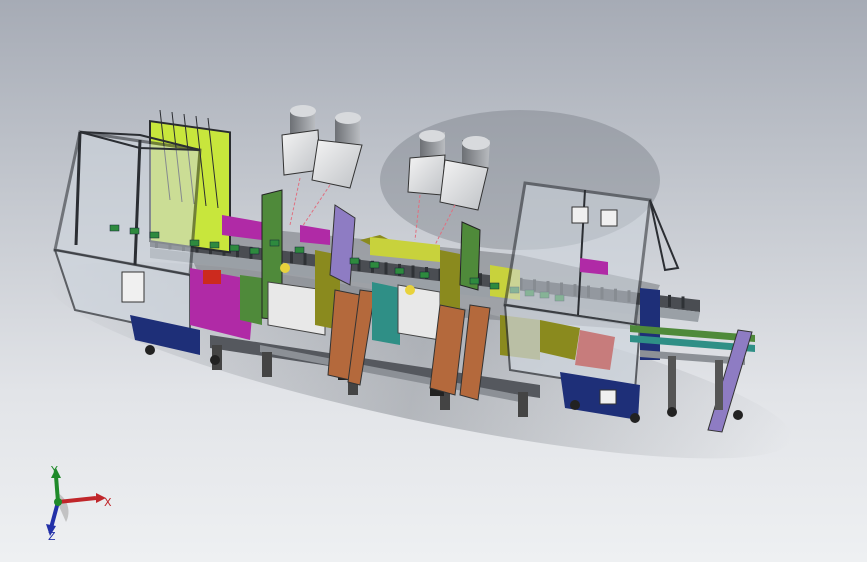  What do you see at coordinates (54, 515) in the screenshot?
I see `z-axis-arrow` at bounding box center [54, 515].